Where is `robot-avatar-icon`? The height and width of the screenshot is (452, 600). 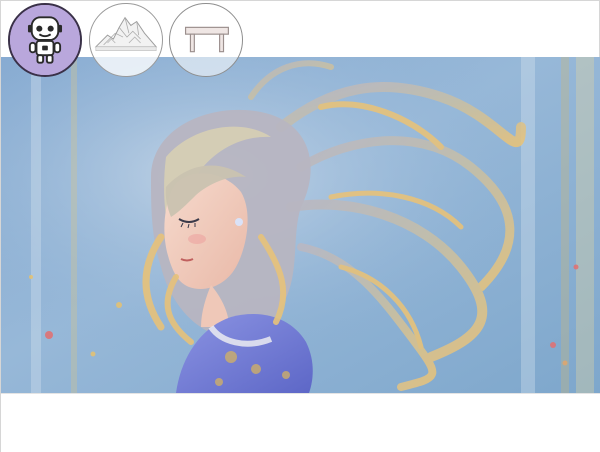
robot-avatar-icon is located at coordinates (45, 40).